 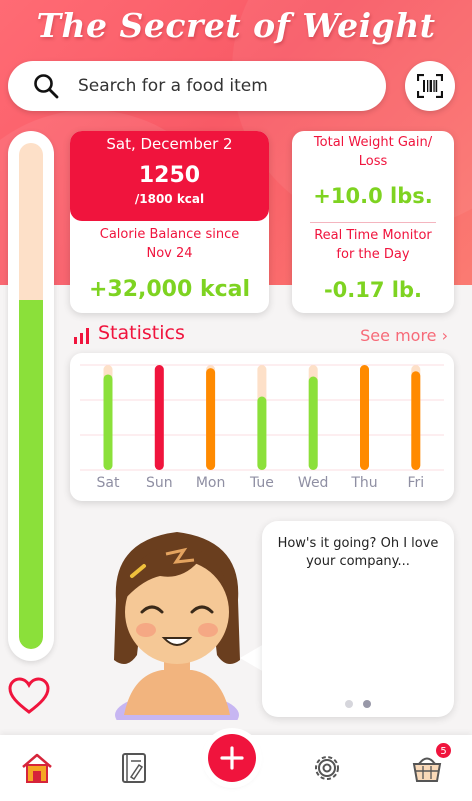 What do you see at coordinates (364, 417) in the screenshot?
I see `bar-thu` at bounding box center [364, 417].